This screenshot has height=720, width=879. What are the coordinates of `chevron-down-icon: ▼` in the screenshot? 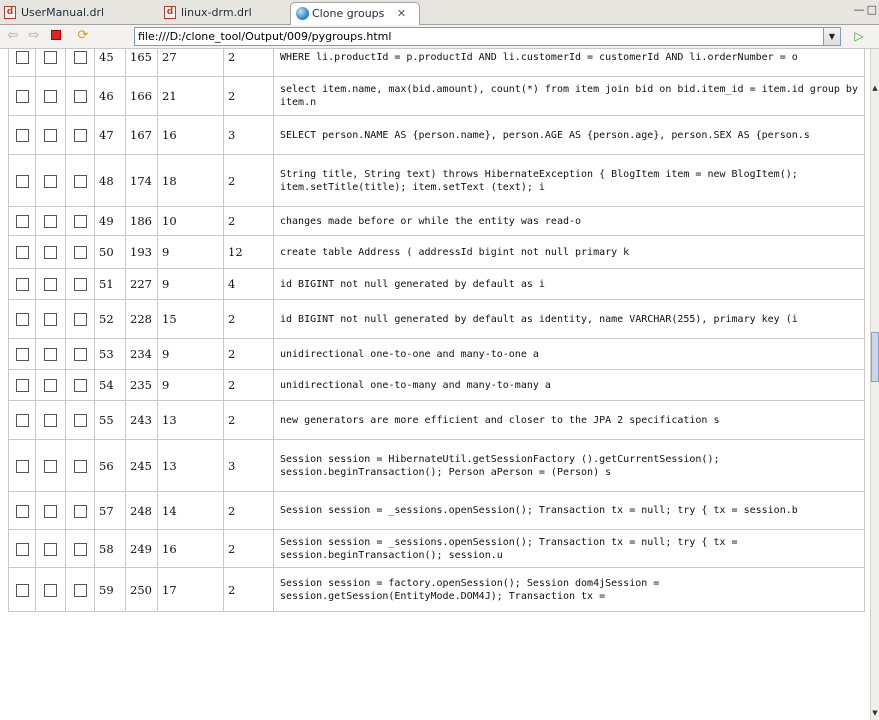 It's located at (832, 36).